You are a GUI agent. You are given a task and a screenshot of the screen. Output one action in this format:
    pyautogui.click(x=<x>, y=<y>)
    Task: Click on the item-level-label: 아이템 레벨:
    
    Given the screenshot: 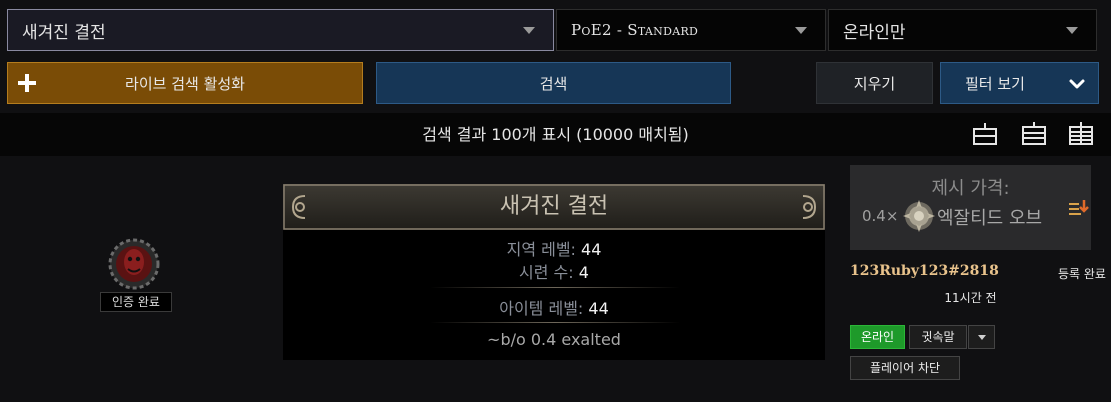 What is the action you would take?
    pyautogui.click(x=541, y=308)
    